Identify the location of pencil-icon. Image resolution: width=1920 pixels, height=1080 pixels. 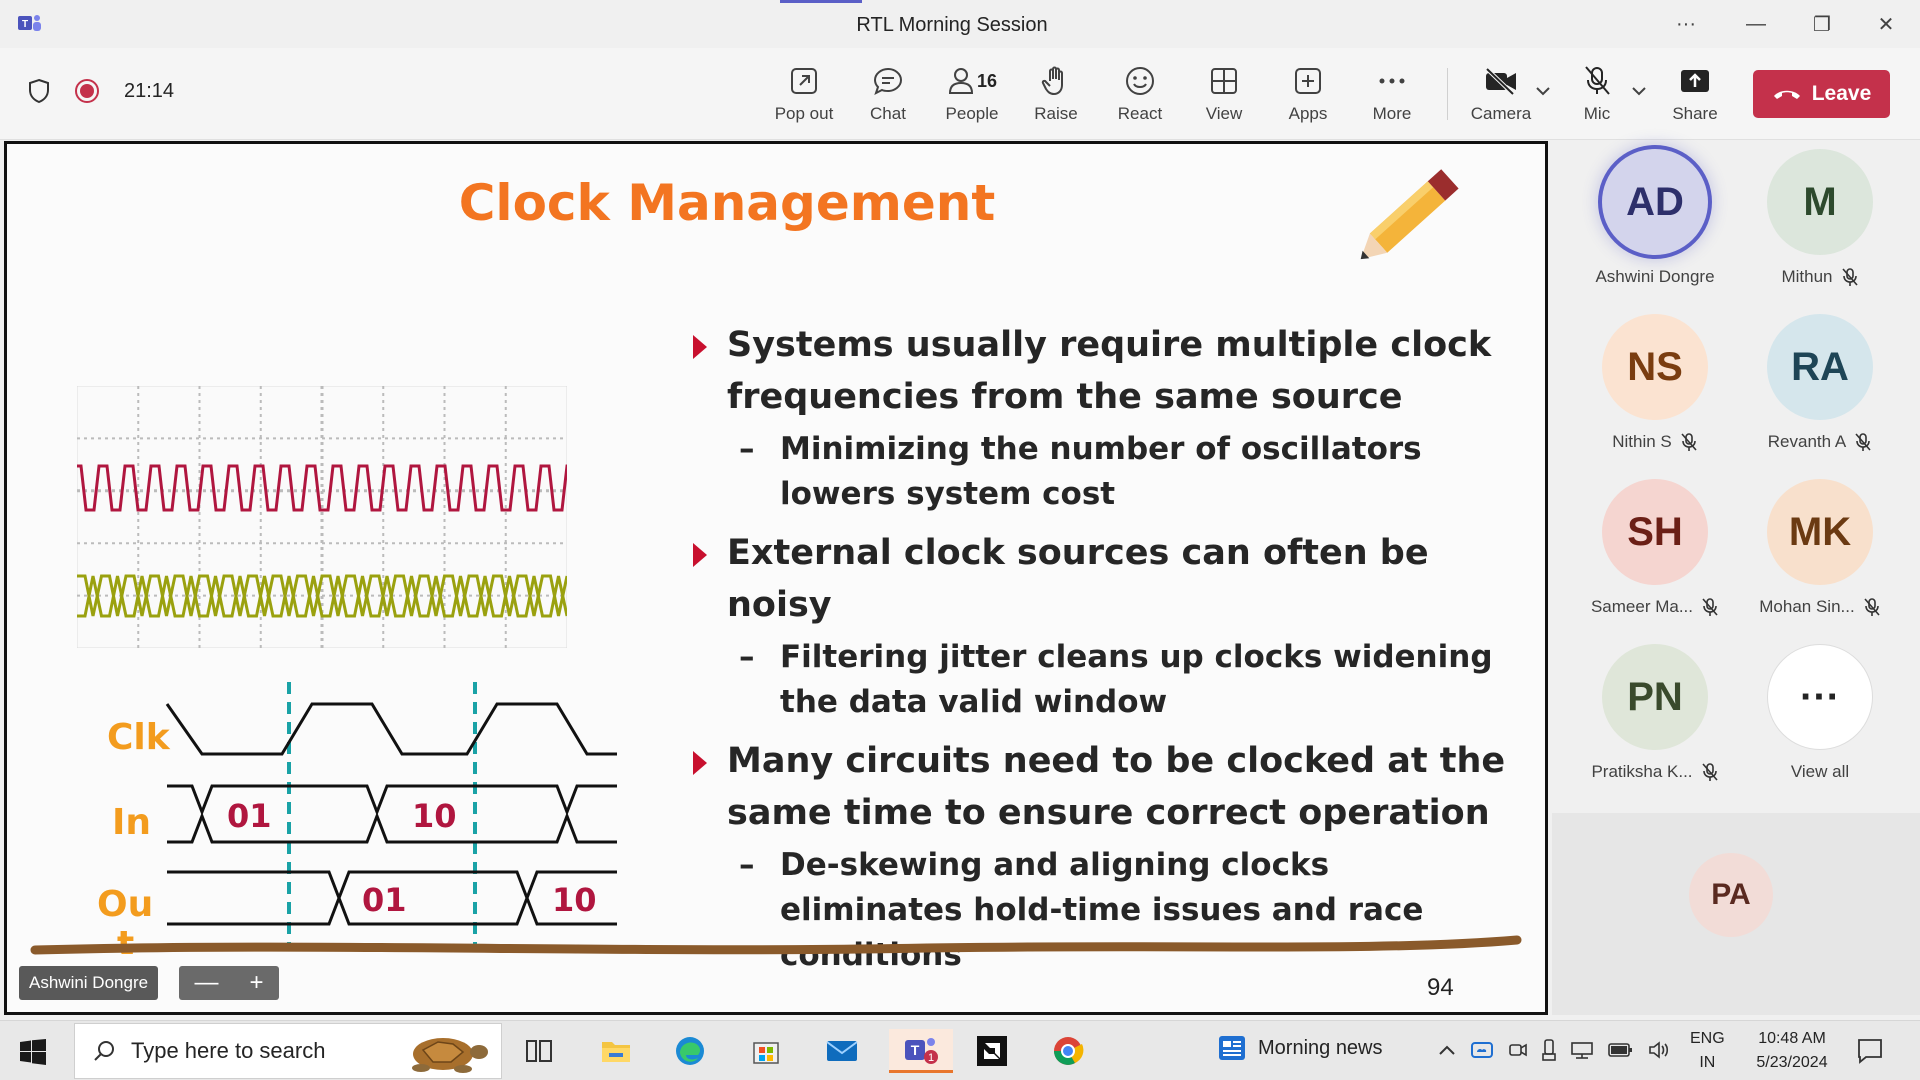
(1409, 214).